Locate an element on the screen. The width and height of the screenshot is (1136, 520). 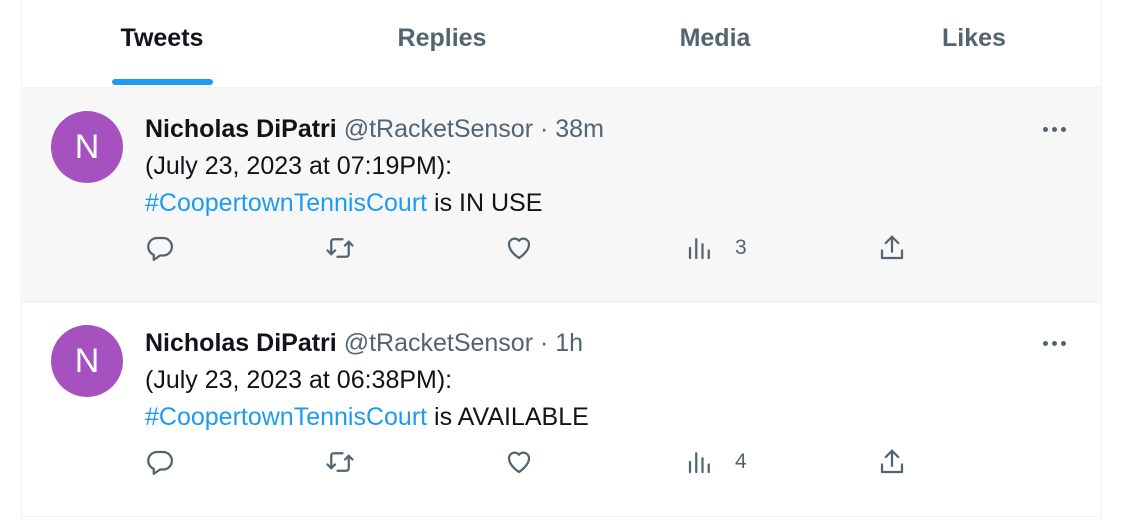
views-button: 4 is located at coordinates (716, 462).